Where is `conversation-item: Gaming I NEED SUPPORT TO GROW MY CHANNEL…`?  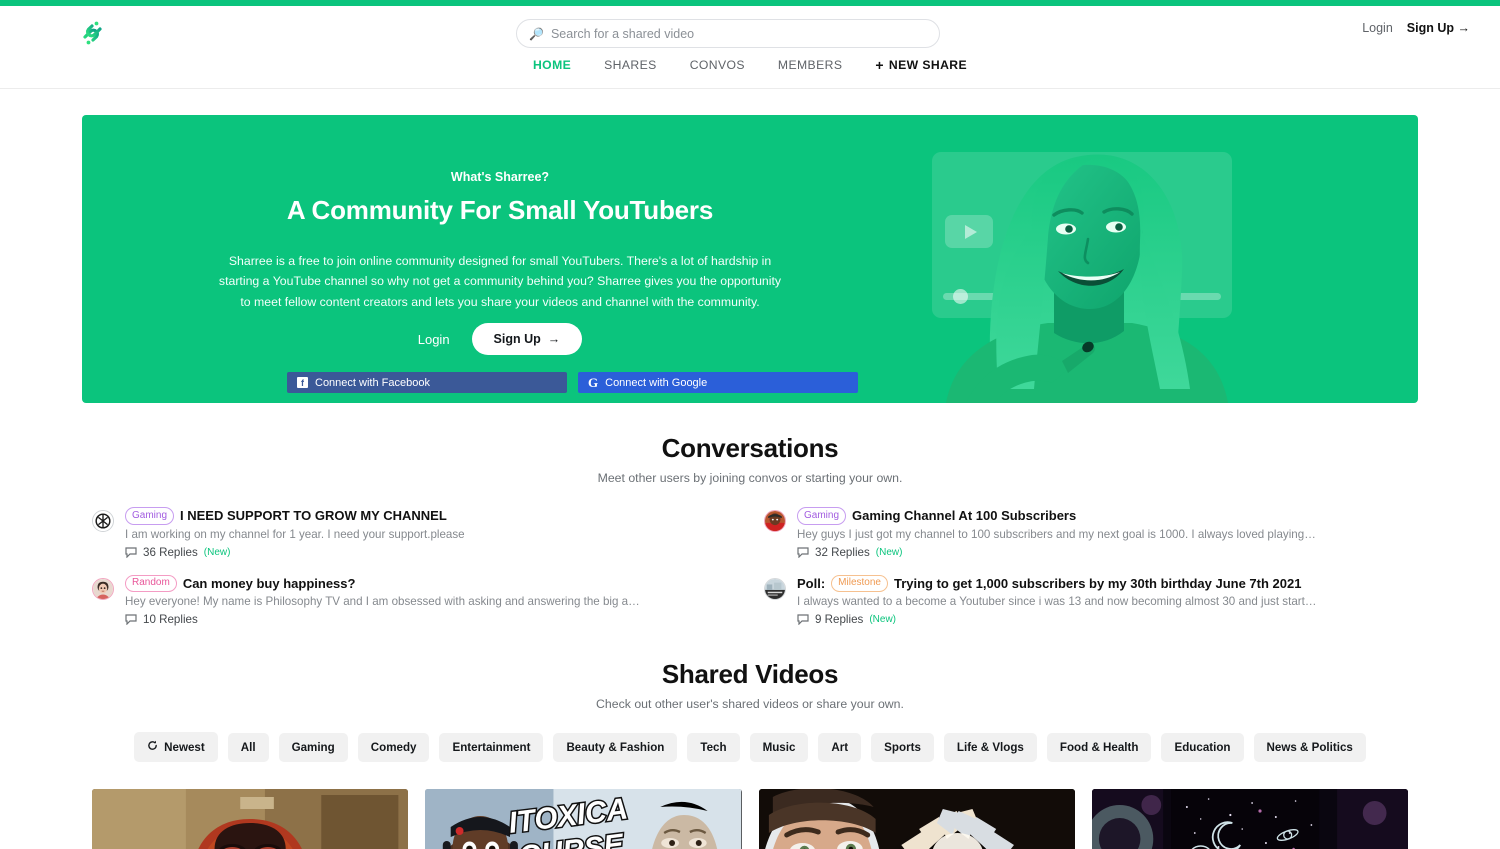 conversation-item: Gaming I NEED SUPPORT TO GROW MY CHANNEL… is located at coordinates (414, 533).